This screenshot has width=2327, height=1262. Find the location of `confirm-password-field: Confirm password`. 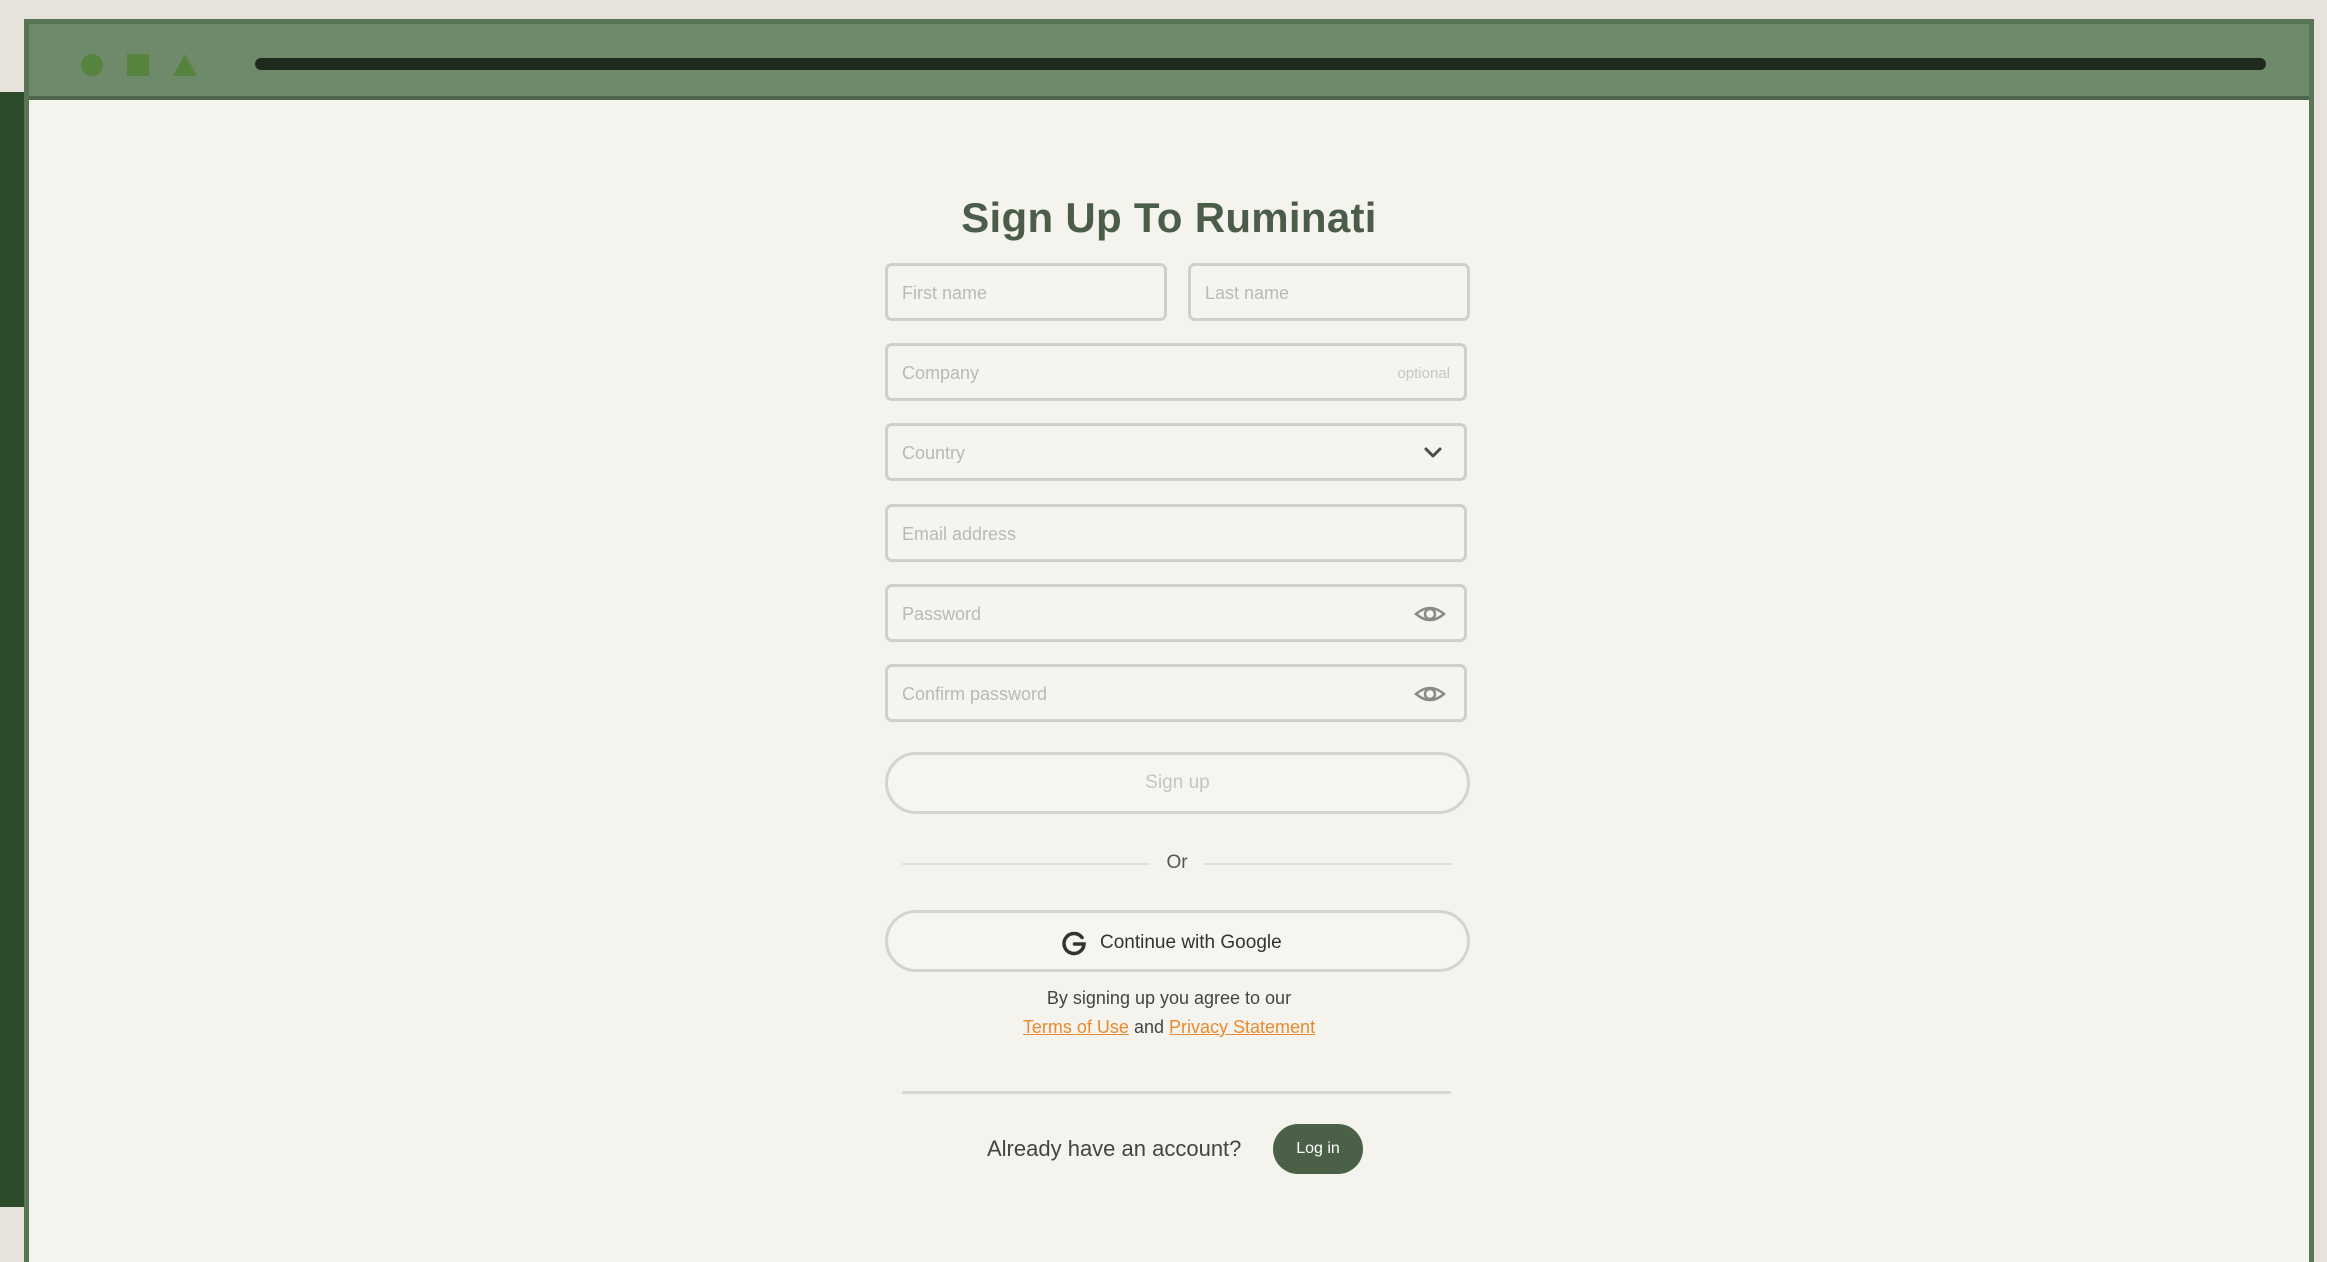

confirm-password-field: Confirm password is located at coordinates (1176, 693).